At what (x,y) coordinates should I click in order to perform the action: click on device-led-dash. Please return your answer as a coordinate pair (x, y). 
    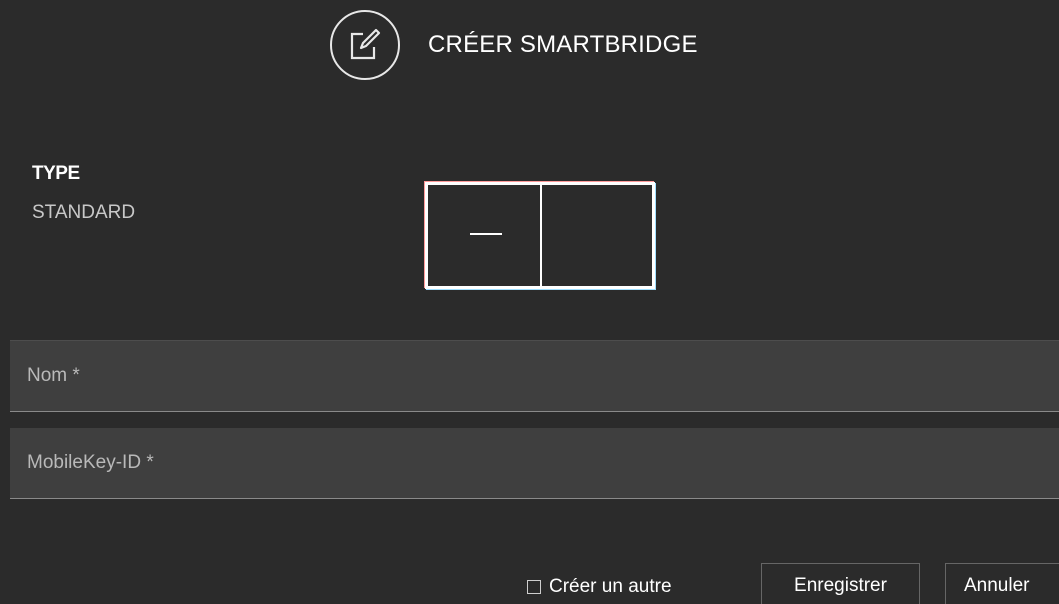
    Looking at the image, I should click on (486, 234).